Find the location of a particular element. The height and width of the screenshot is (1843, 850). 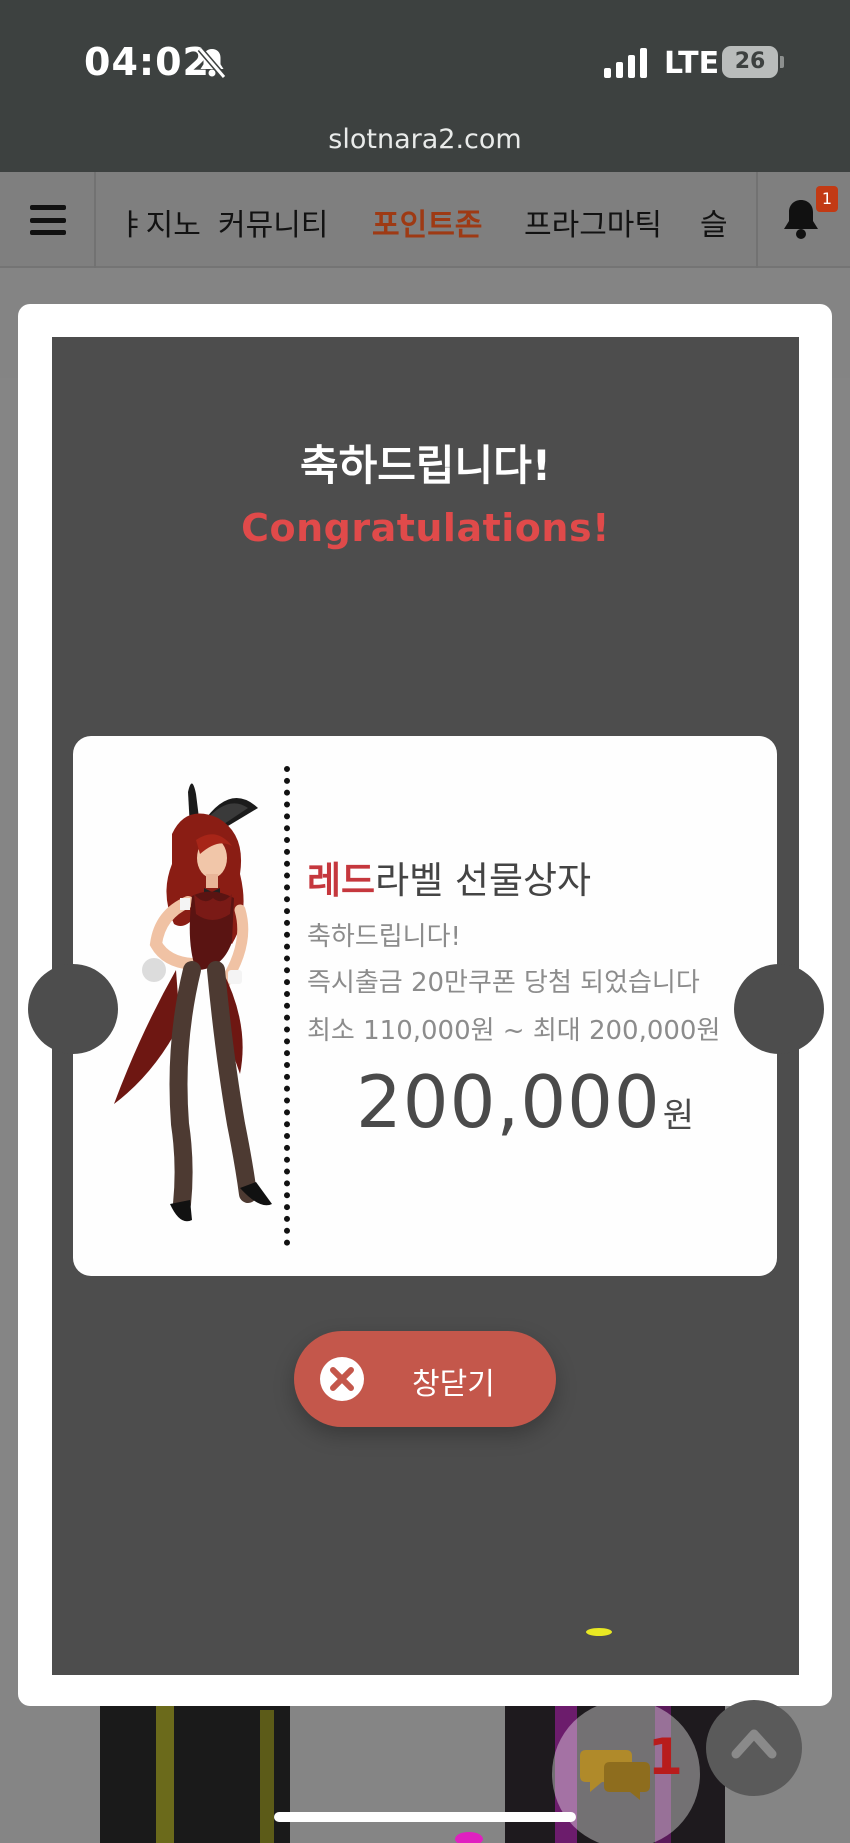

scroll-top-button is located at coordinates (754, 1748).